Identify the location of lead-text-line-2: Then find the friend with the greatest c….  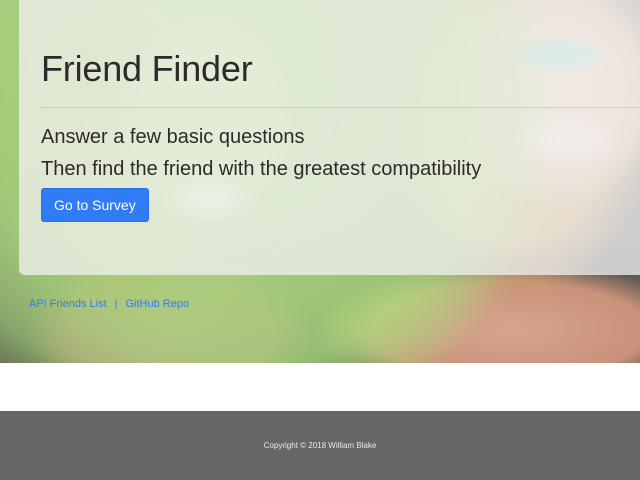
(261, 169).